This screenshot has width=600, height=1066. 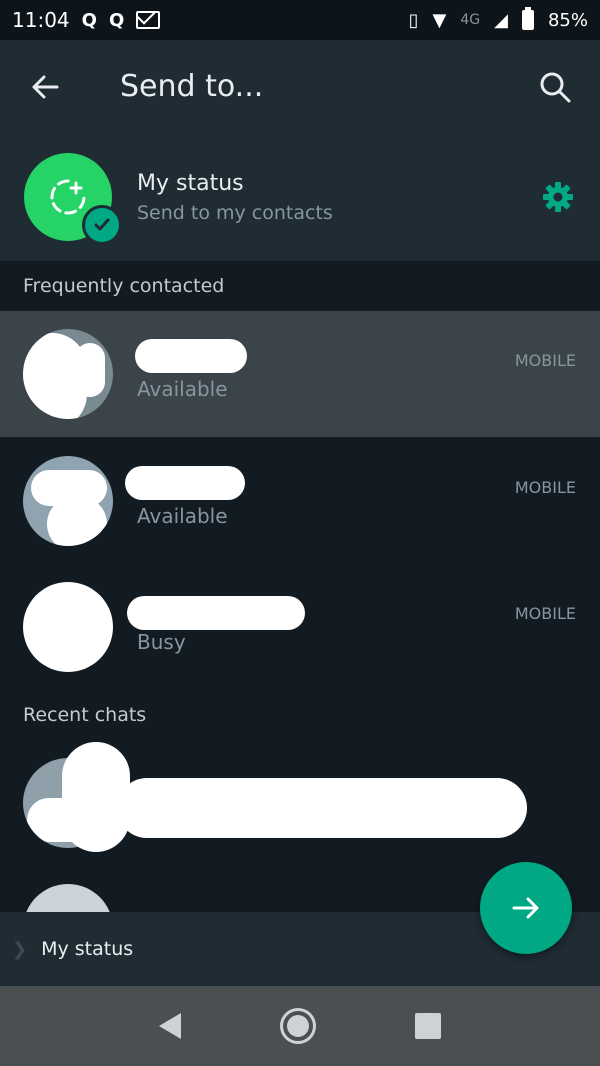 What do you see at coordinates (161, 642) in the screenshot?
I see `contact-status: Busy` at bounding box center [161, 642].